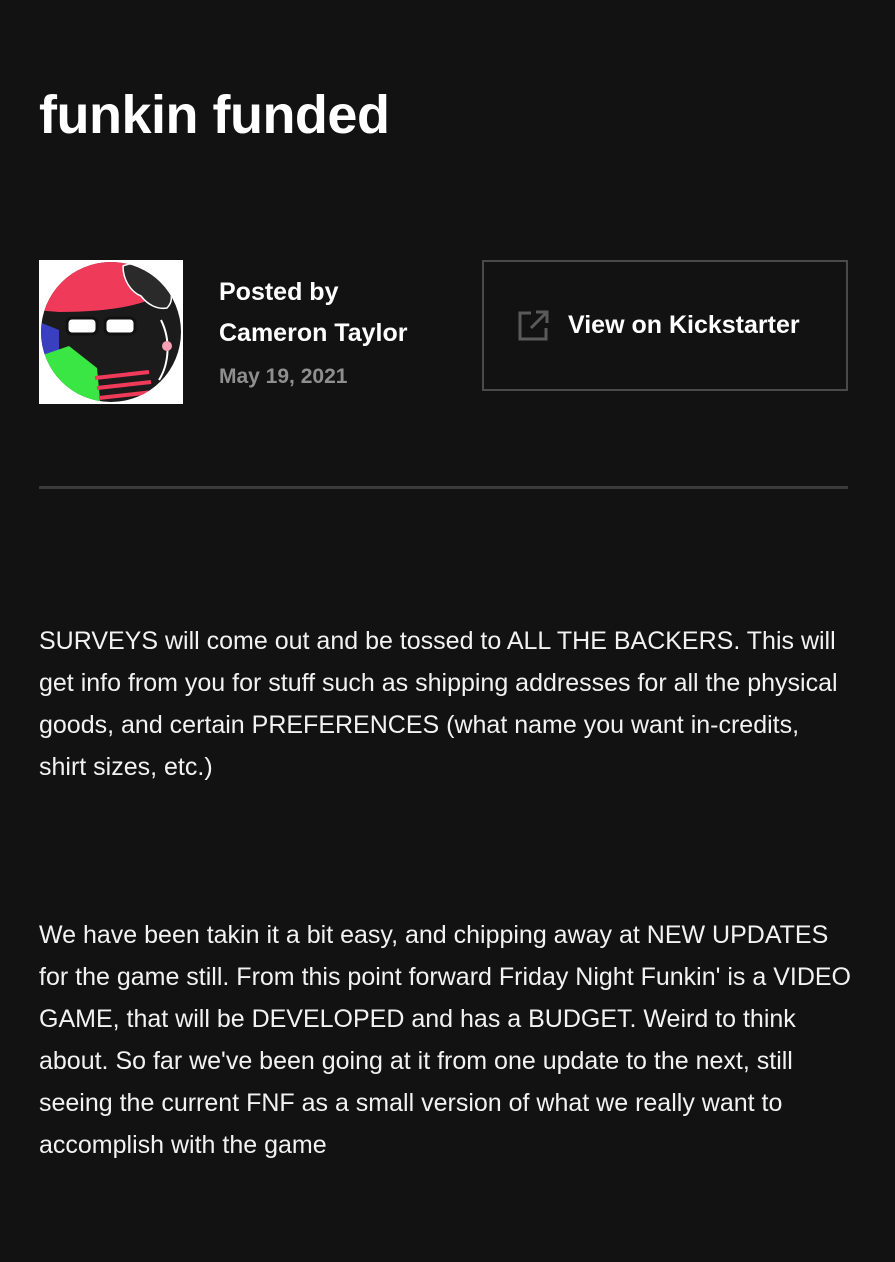  What do you see at coordinates (533, 325) in the screenshot?
I see `external-link-icon` at bounding box center [533, 325].